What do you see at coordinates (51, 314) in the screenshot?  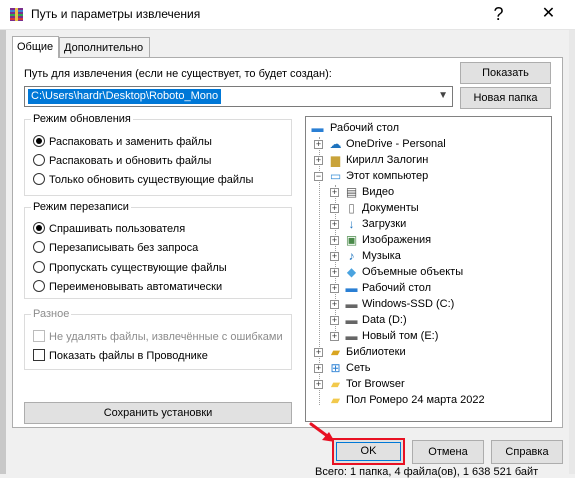 I see `misc-title: Разное` at bounding box center [51, 314].